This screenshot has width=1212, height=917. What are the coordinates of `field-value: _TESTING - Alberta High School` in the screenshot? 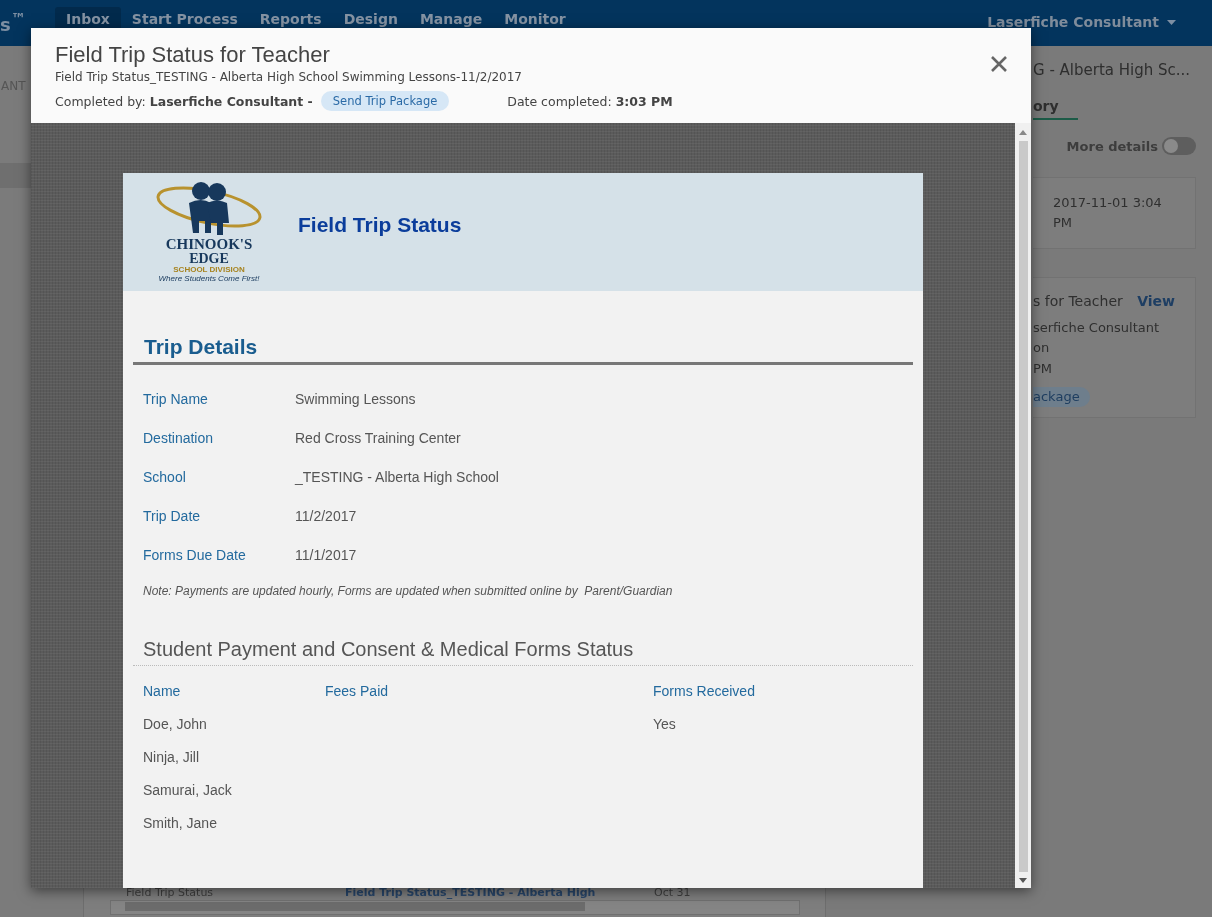 It's located at (397, 476).